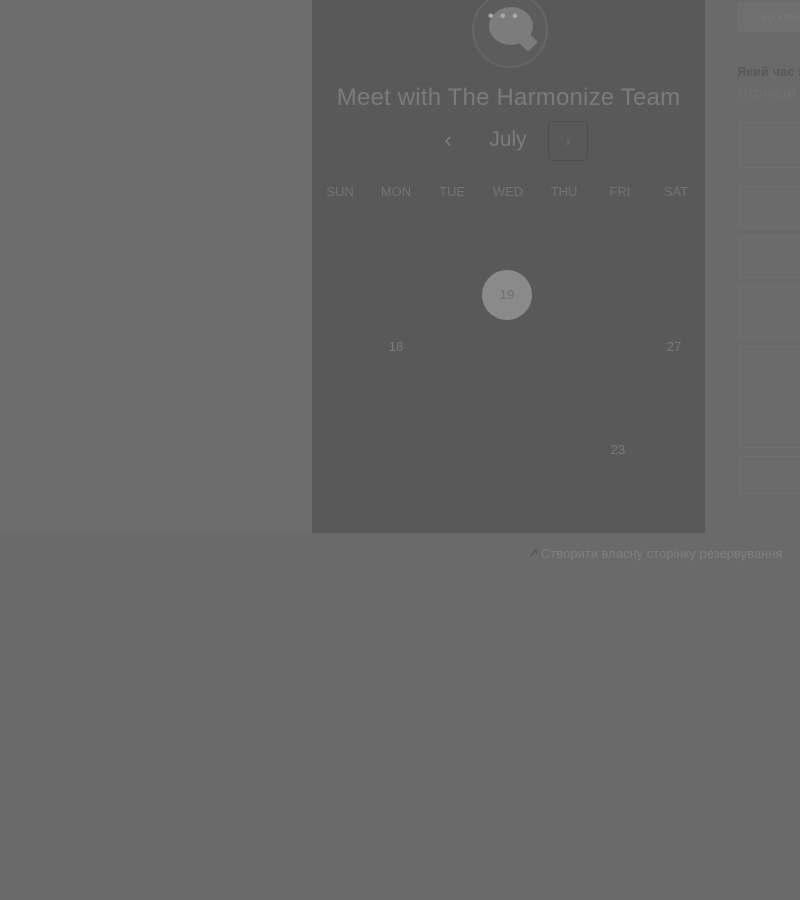 Image resolution: width=800 pixels, height=900 pixels. What do you see at coordinates (508, 97) in the screenshot?
I see `page-title: Meet with The Harmonize Team` at bounding box center [508, 97].